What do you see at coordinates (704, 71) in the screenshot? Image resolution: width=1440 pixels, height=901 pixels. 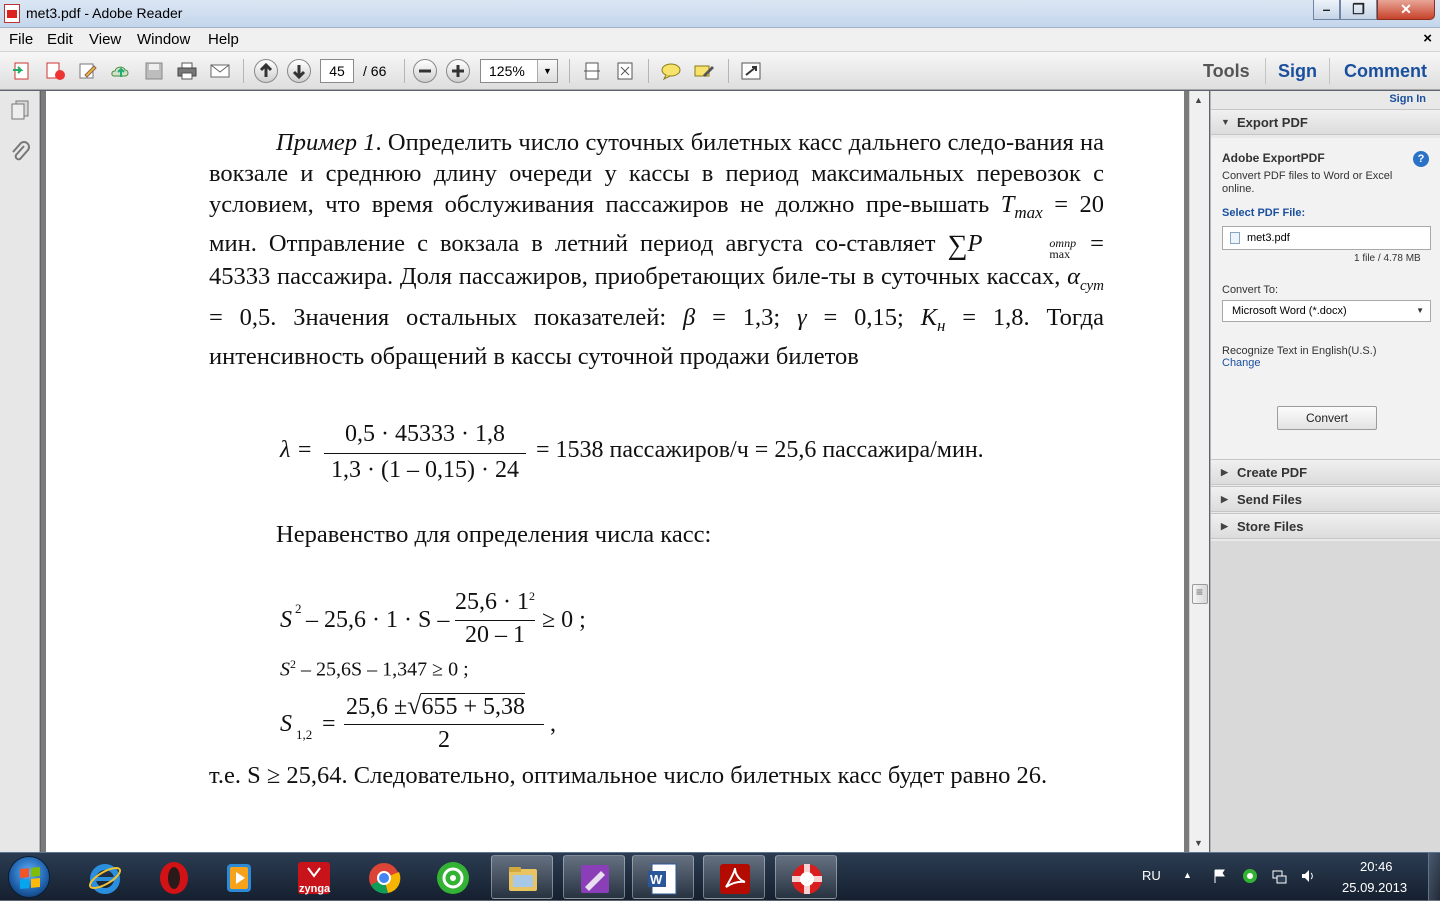 I see `highlight-icon` at bounding box center [704, 71].